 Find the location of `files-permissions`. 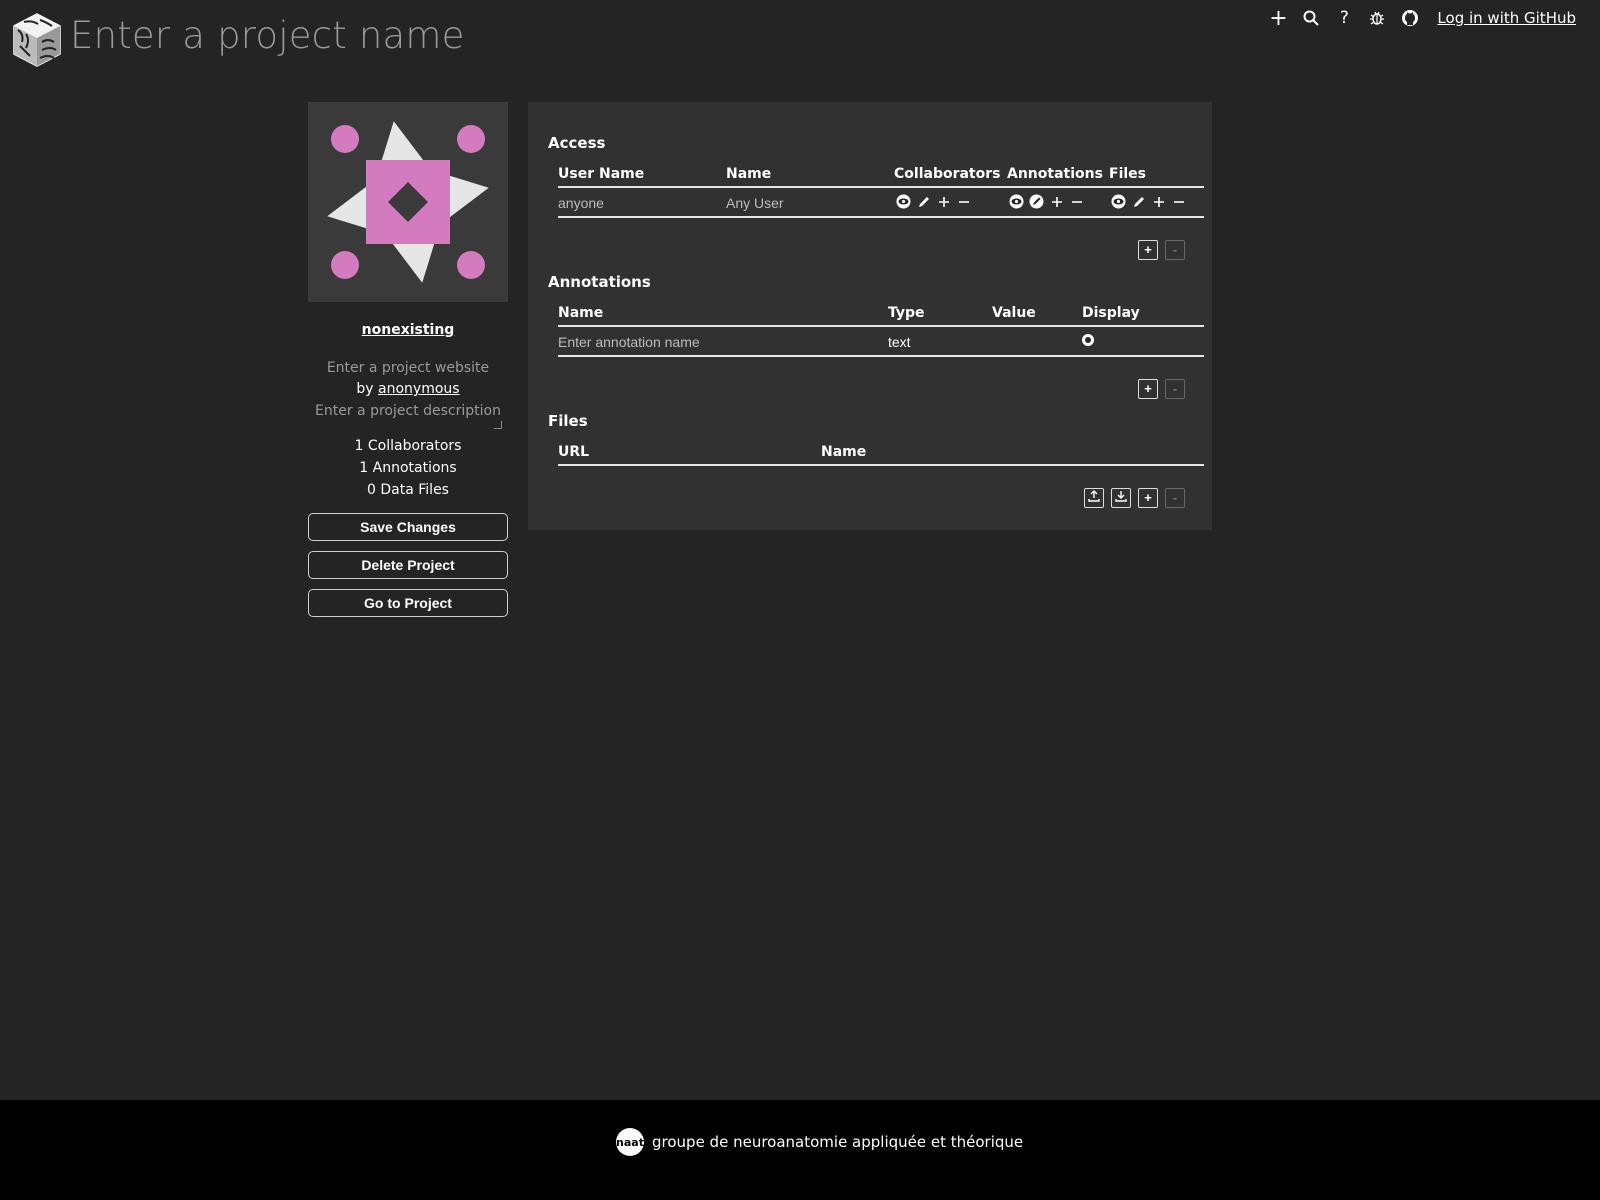

files-permissions is located at coordinates (1148, 201).